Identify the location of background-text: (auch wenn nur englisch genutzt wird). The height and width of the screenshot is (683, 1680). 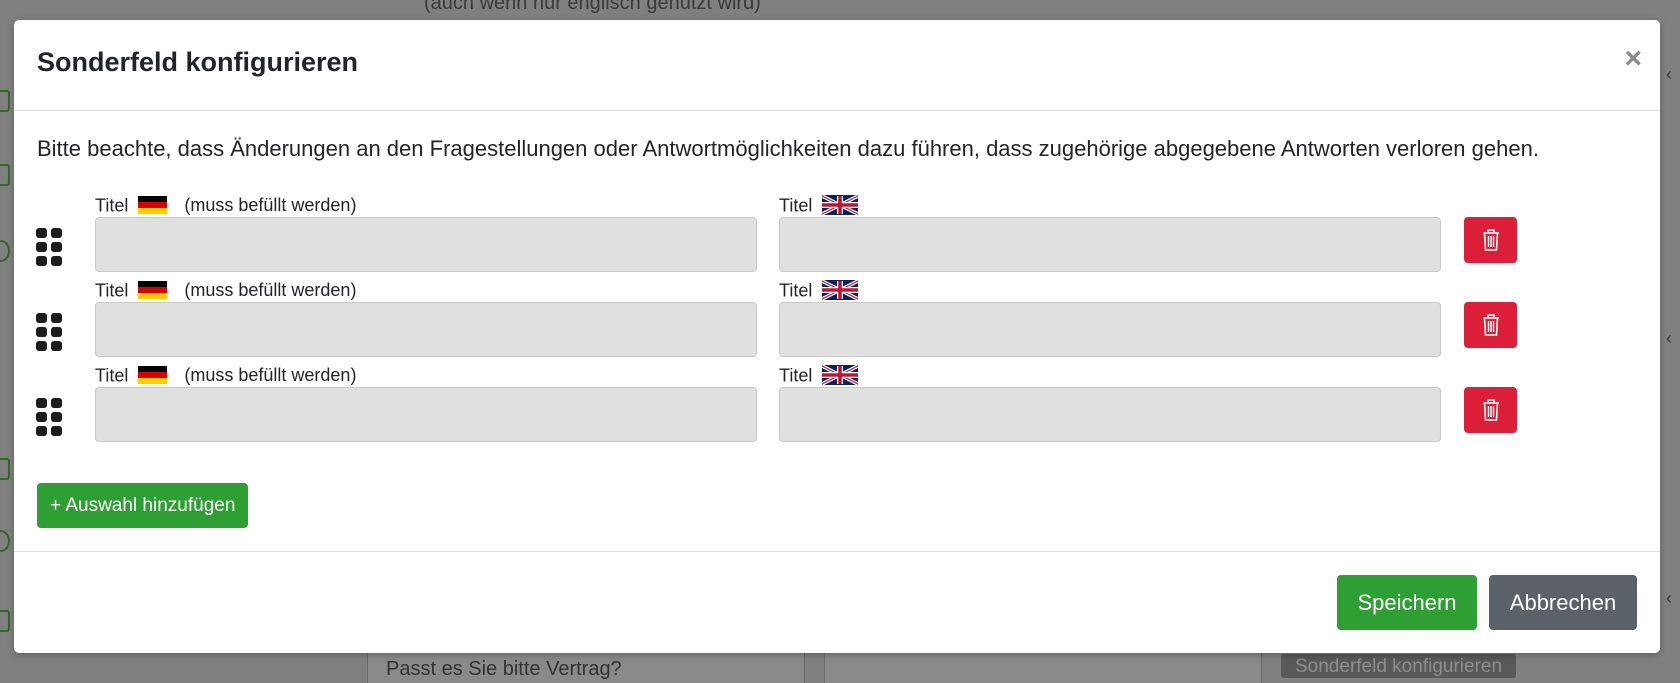
(592, 7).